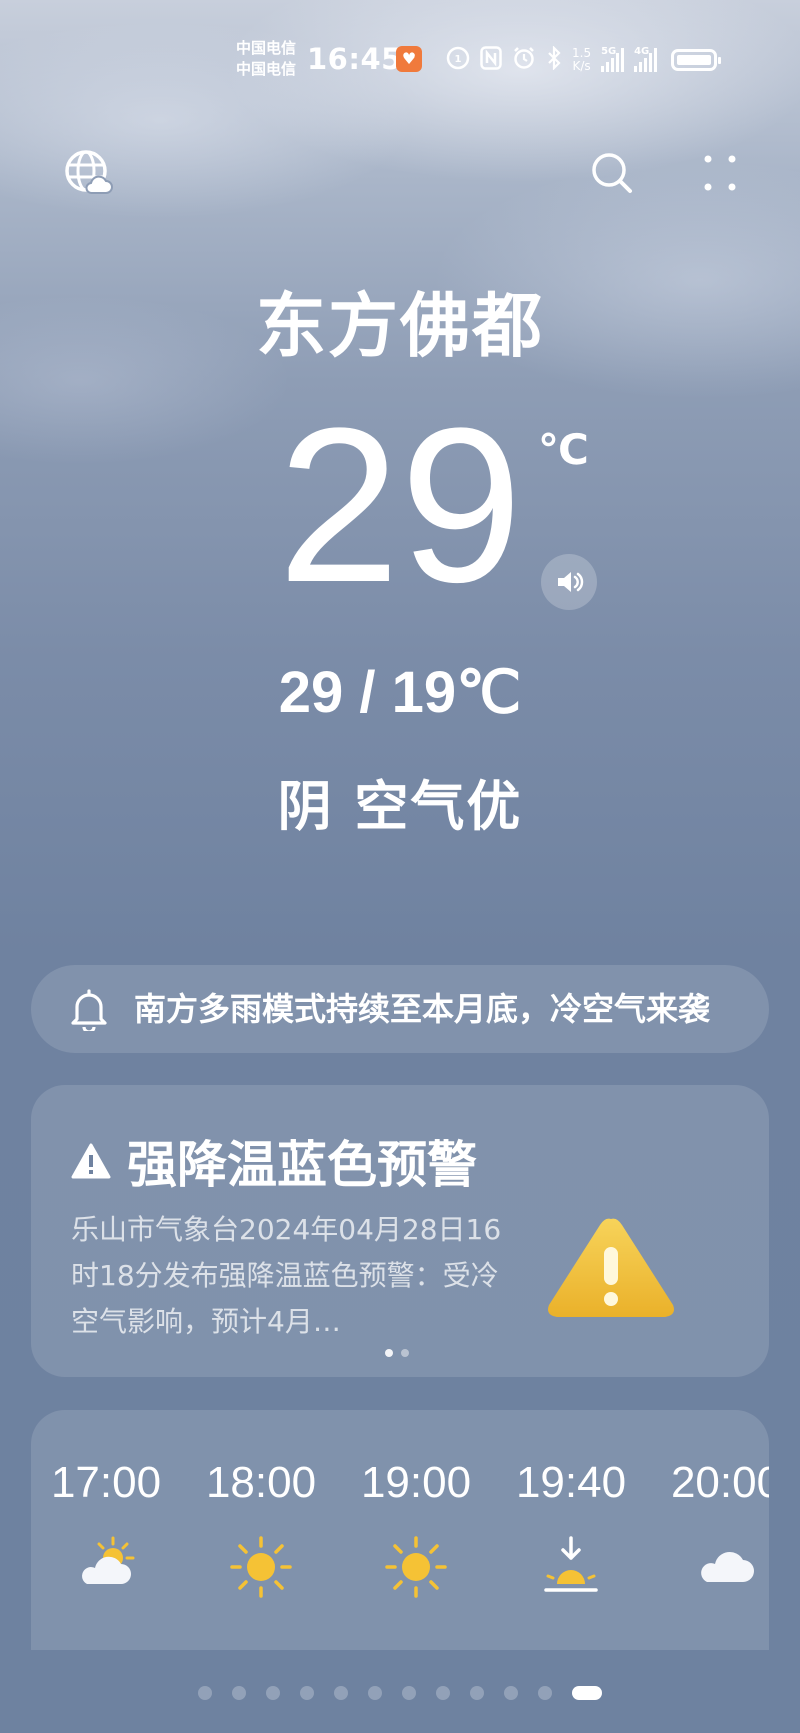 The image size is (800, 1733). What do you see at coordinates (400, 692) in the screenshot?
I see `temperature-range: 29 / 19℃` at bounding box center [400, 692].